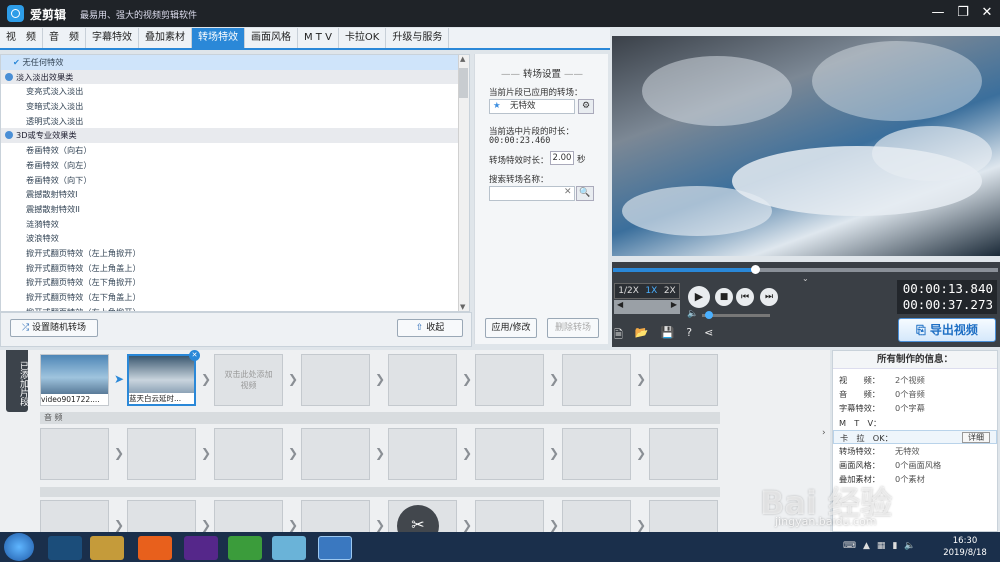  I want to click on taskbar-app-icon, so click(289, 548).